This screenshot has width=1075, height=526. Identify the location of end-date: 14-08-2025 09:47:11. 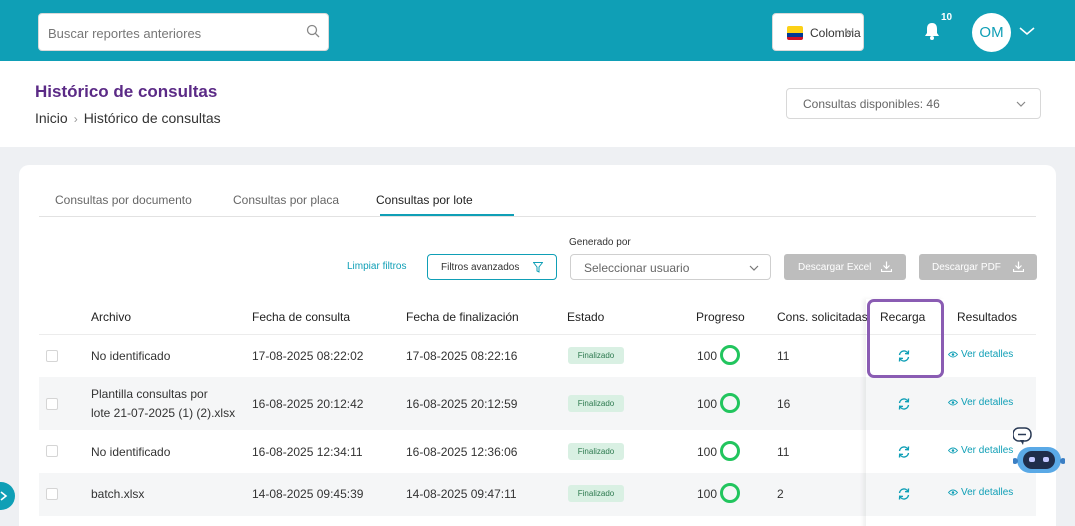
(461, 494).